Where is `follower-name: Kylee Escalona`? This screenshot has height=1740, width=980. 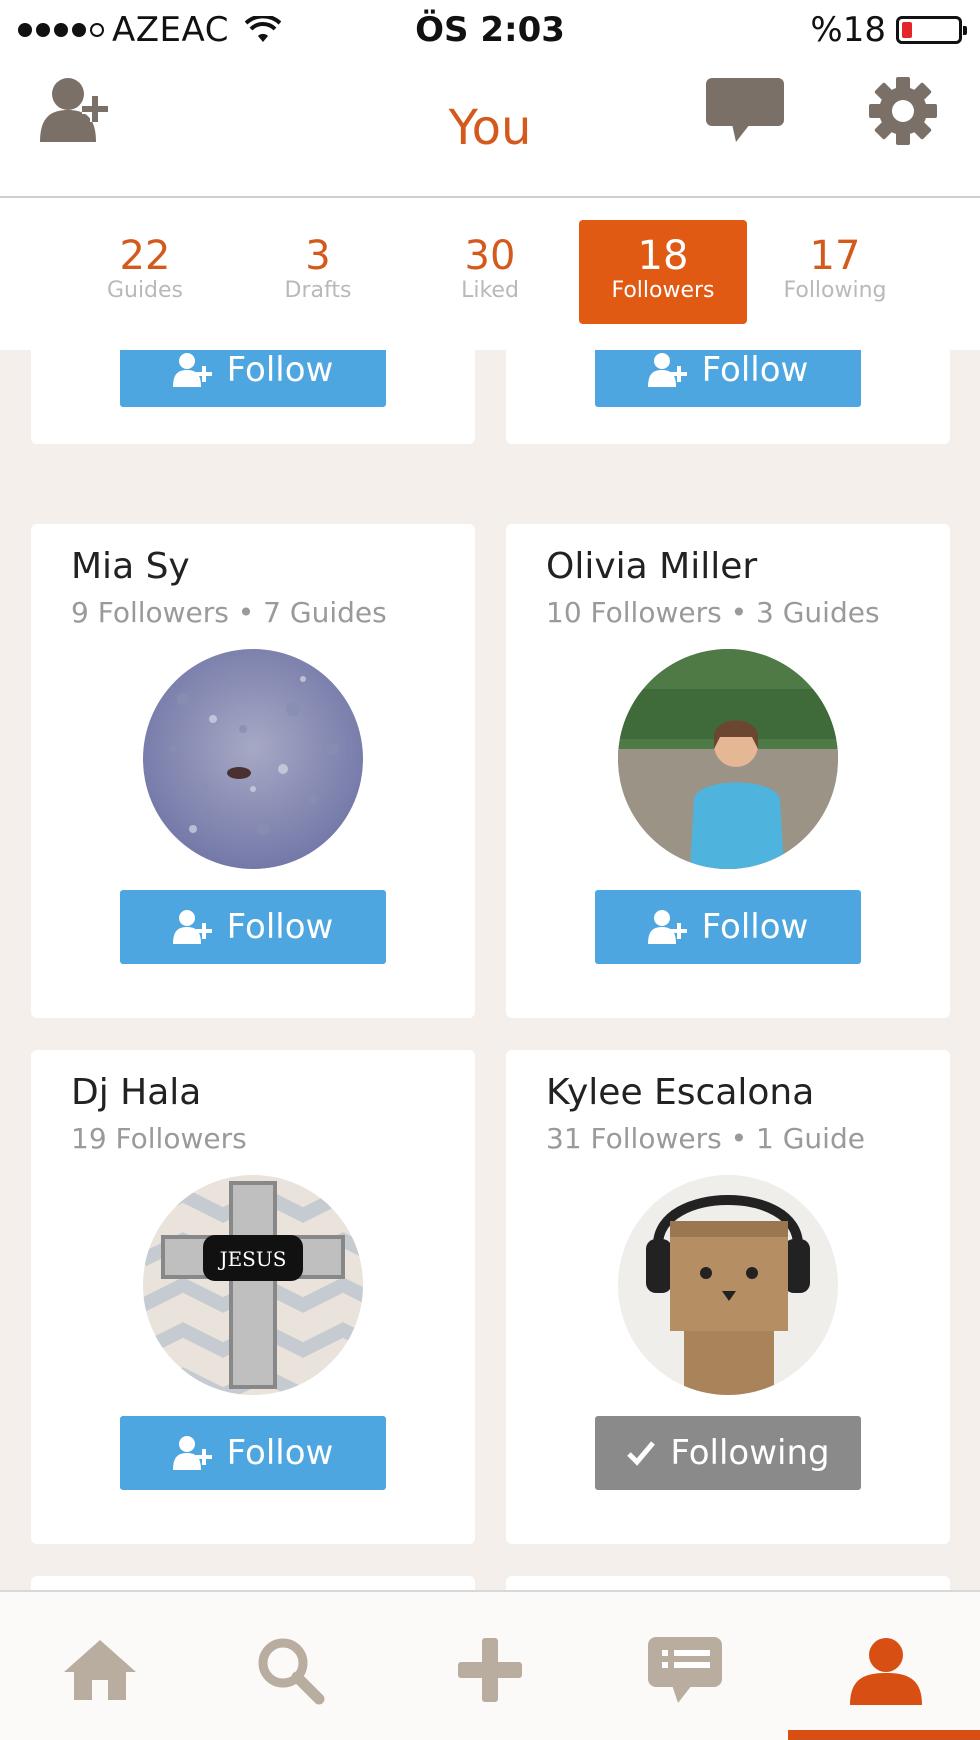 follower-name: Kylee Escalona is located at coordinates (680, 1092).